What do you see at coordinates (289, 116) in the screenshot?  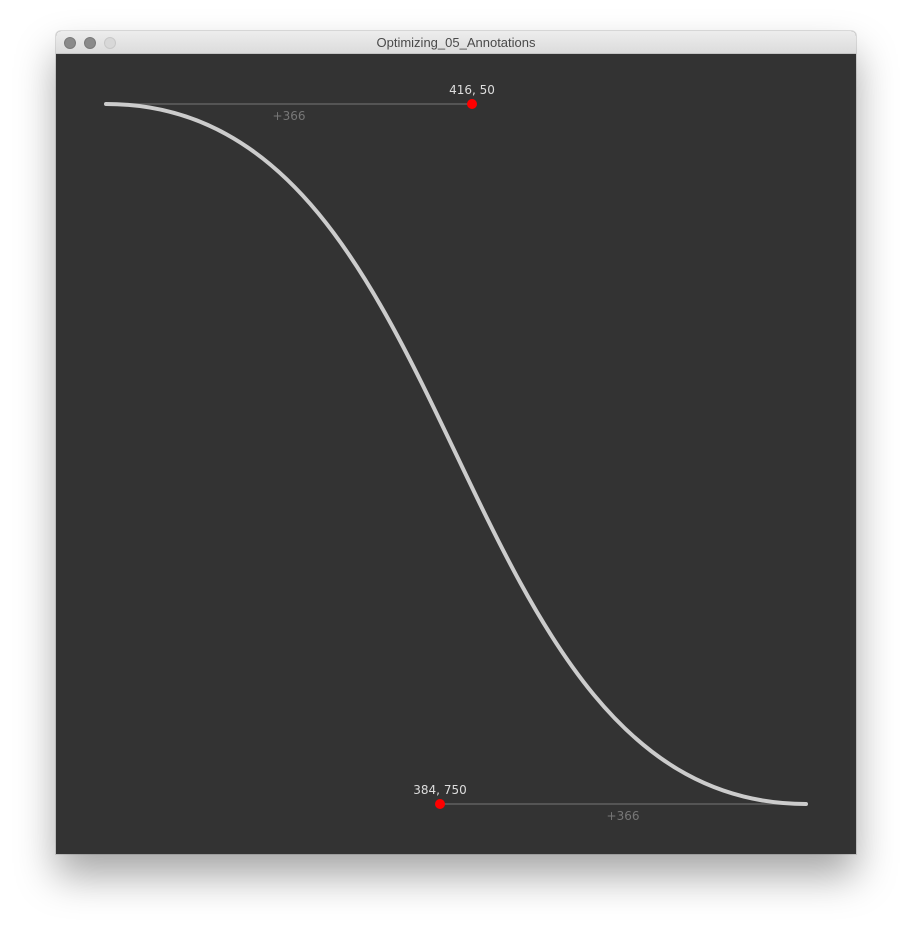 I see `offset-label-top: +366` at bounding box center [289, 116].